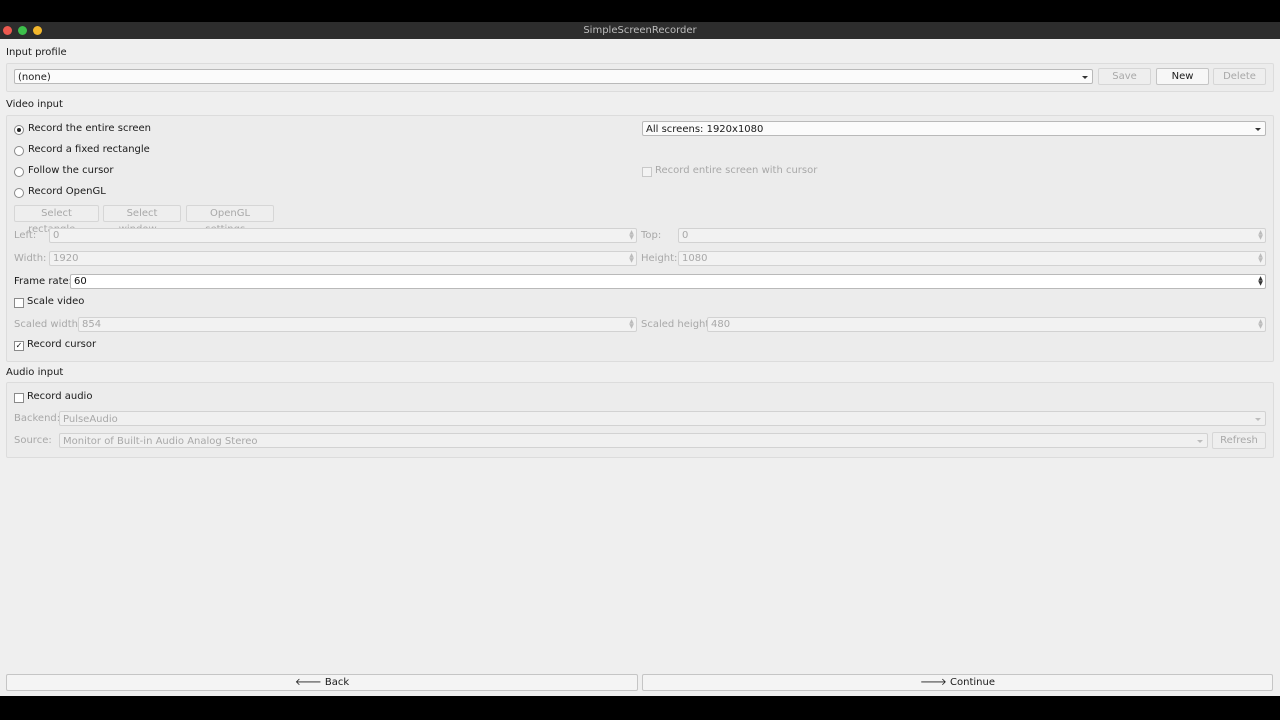 This screenshot has height=720, width=1280. What do you see at coordinates (1124, 76) in the screenshot?
I see `save-profile-button: Save` at bounding box center [1124, 76].